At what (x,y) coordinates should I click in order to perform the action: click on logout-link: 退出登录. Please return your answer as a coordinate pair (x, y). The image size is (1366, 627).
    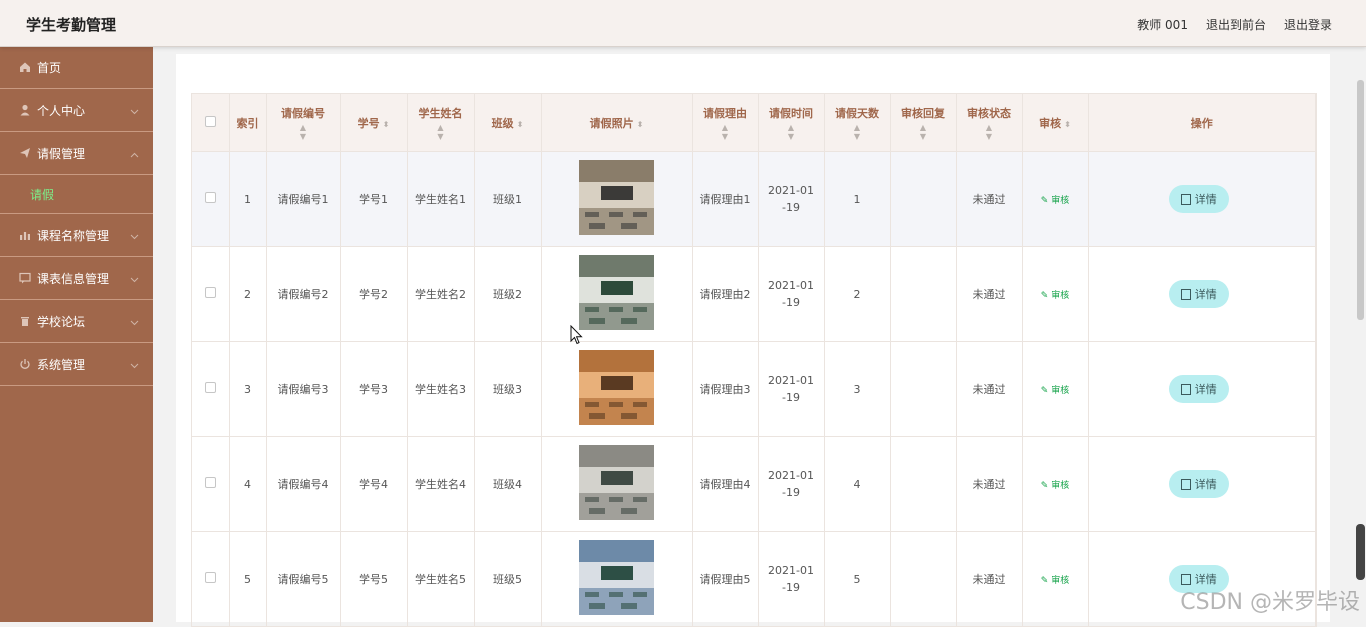
    Looking at the image, I should click on (1308, 24).